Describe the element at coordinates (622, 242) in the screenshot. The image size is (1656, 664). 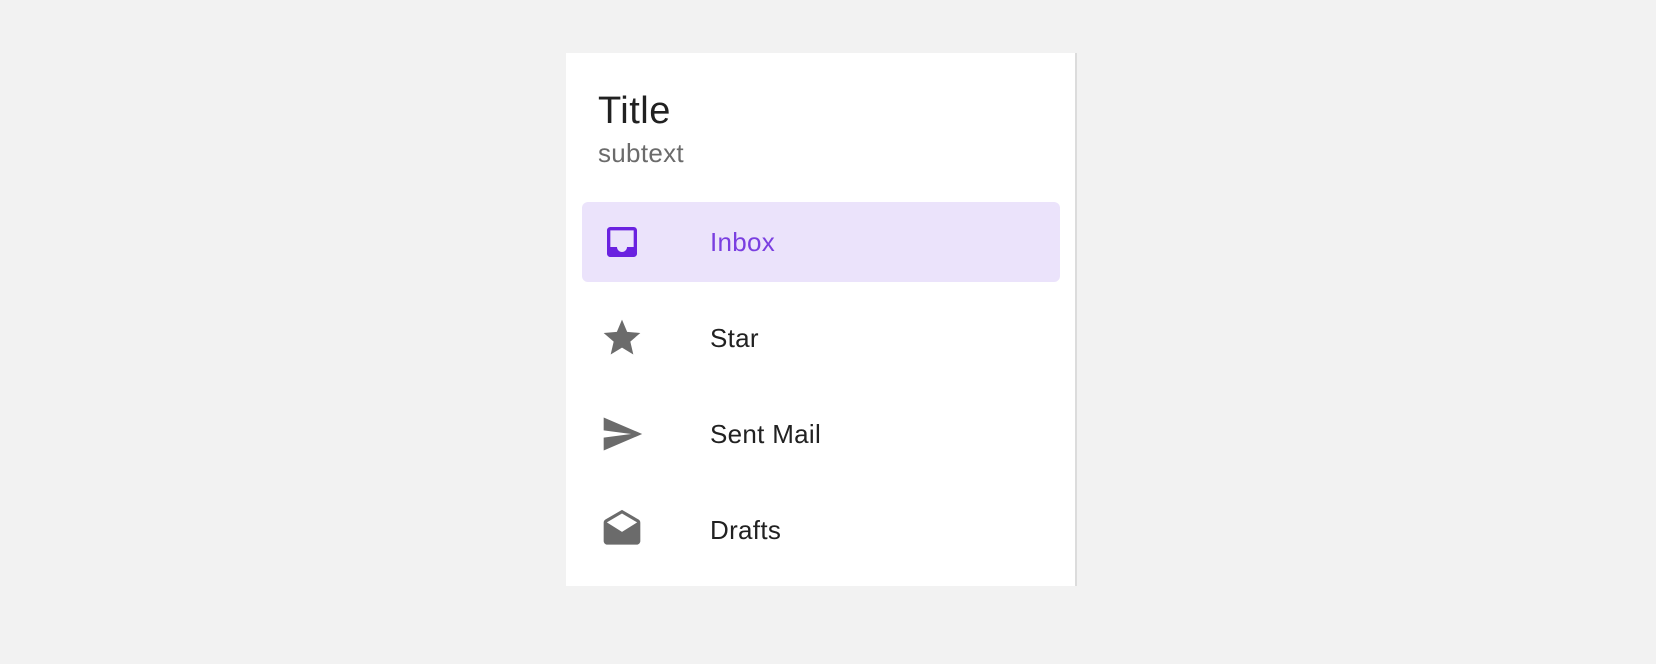
I see `inbox-icon` at that location.